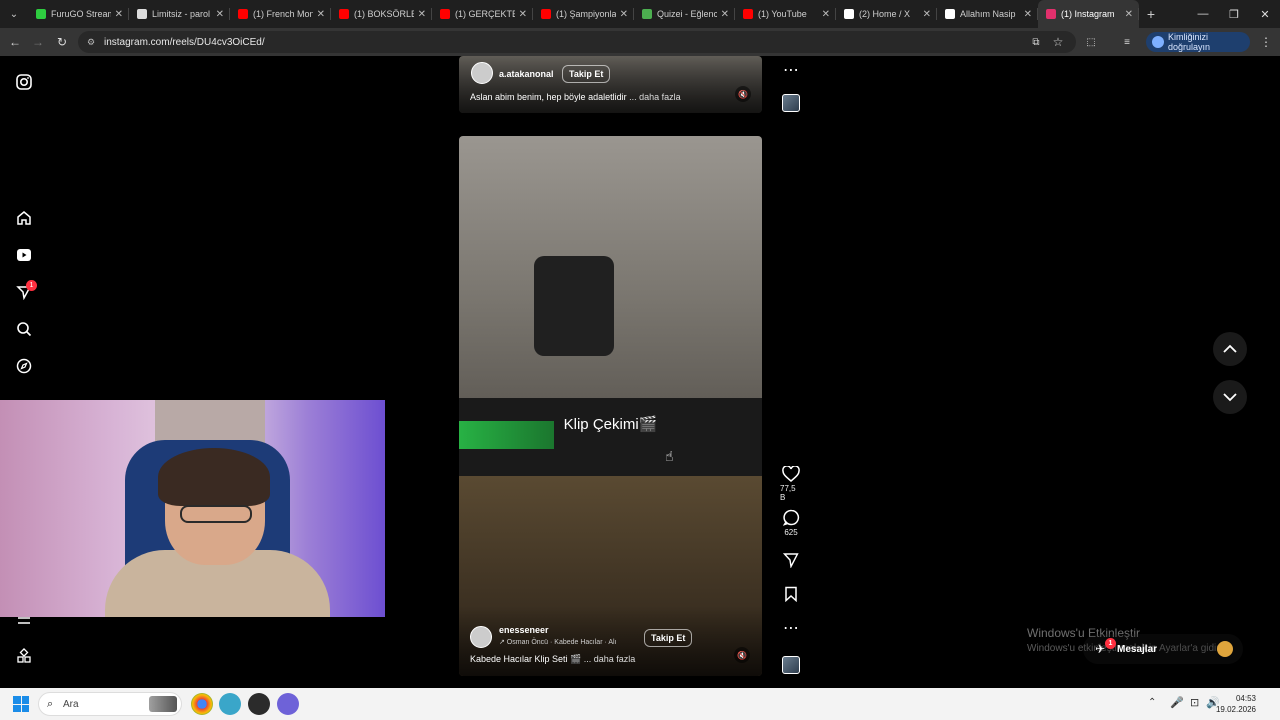 Image resolution: width=1280 pixels, height=720 pixels. I want to click on browser-menu-icon: ⋮, so click(1266, 42).